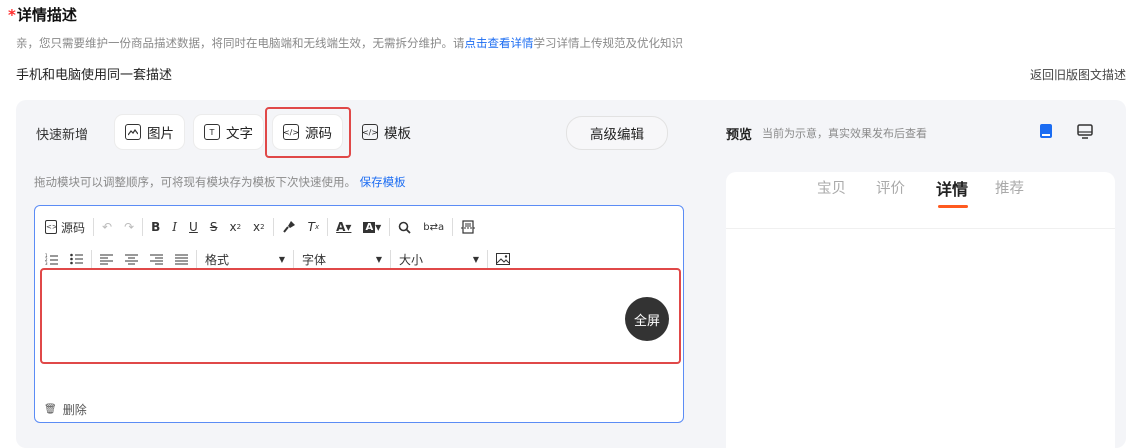 This screenshot has height=448, width=1134. What do you see at coordinates (1078, 74) in the screenshot?
I see `back-to-old-version-link: 返回旧版图文描述` at bounding box center [1078, 74].